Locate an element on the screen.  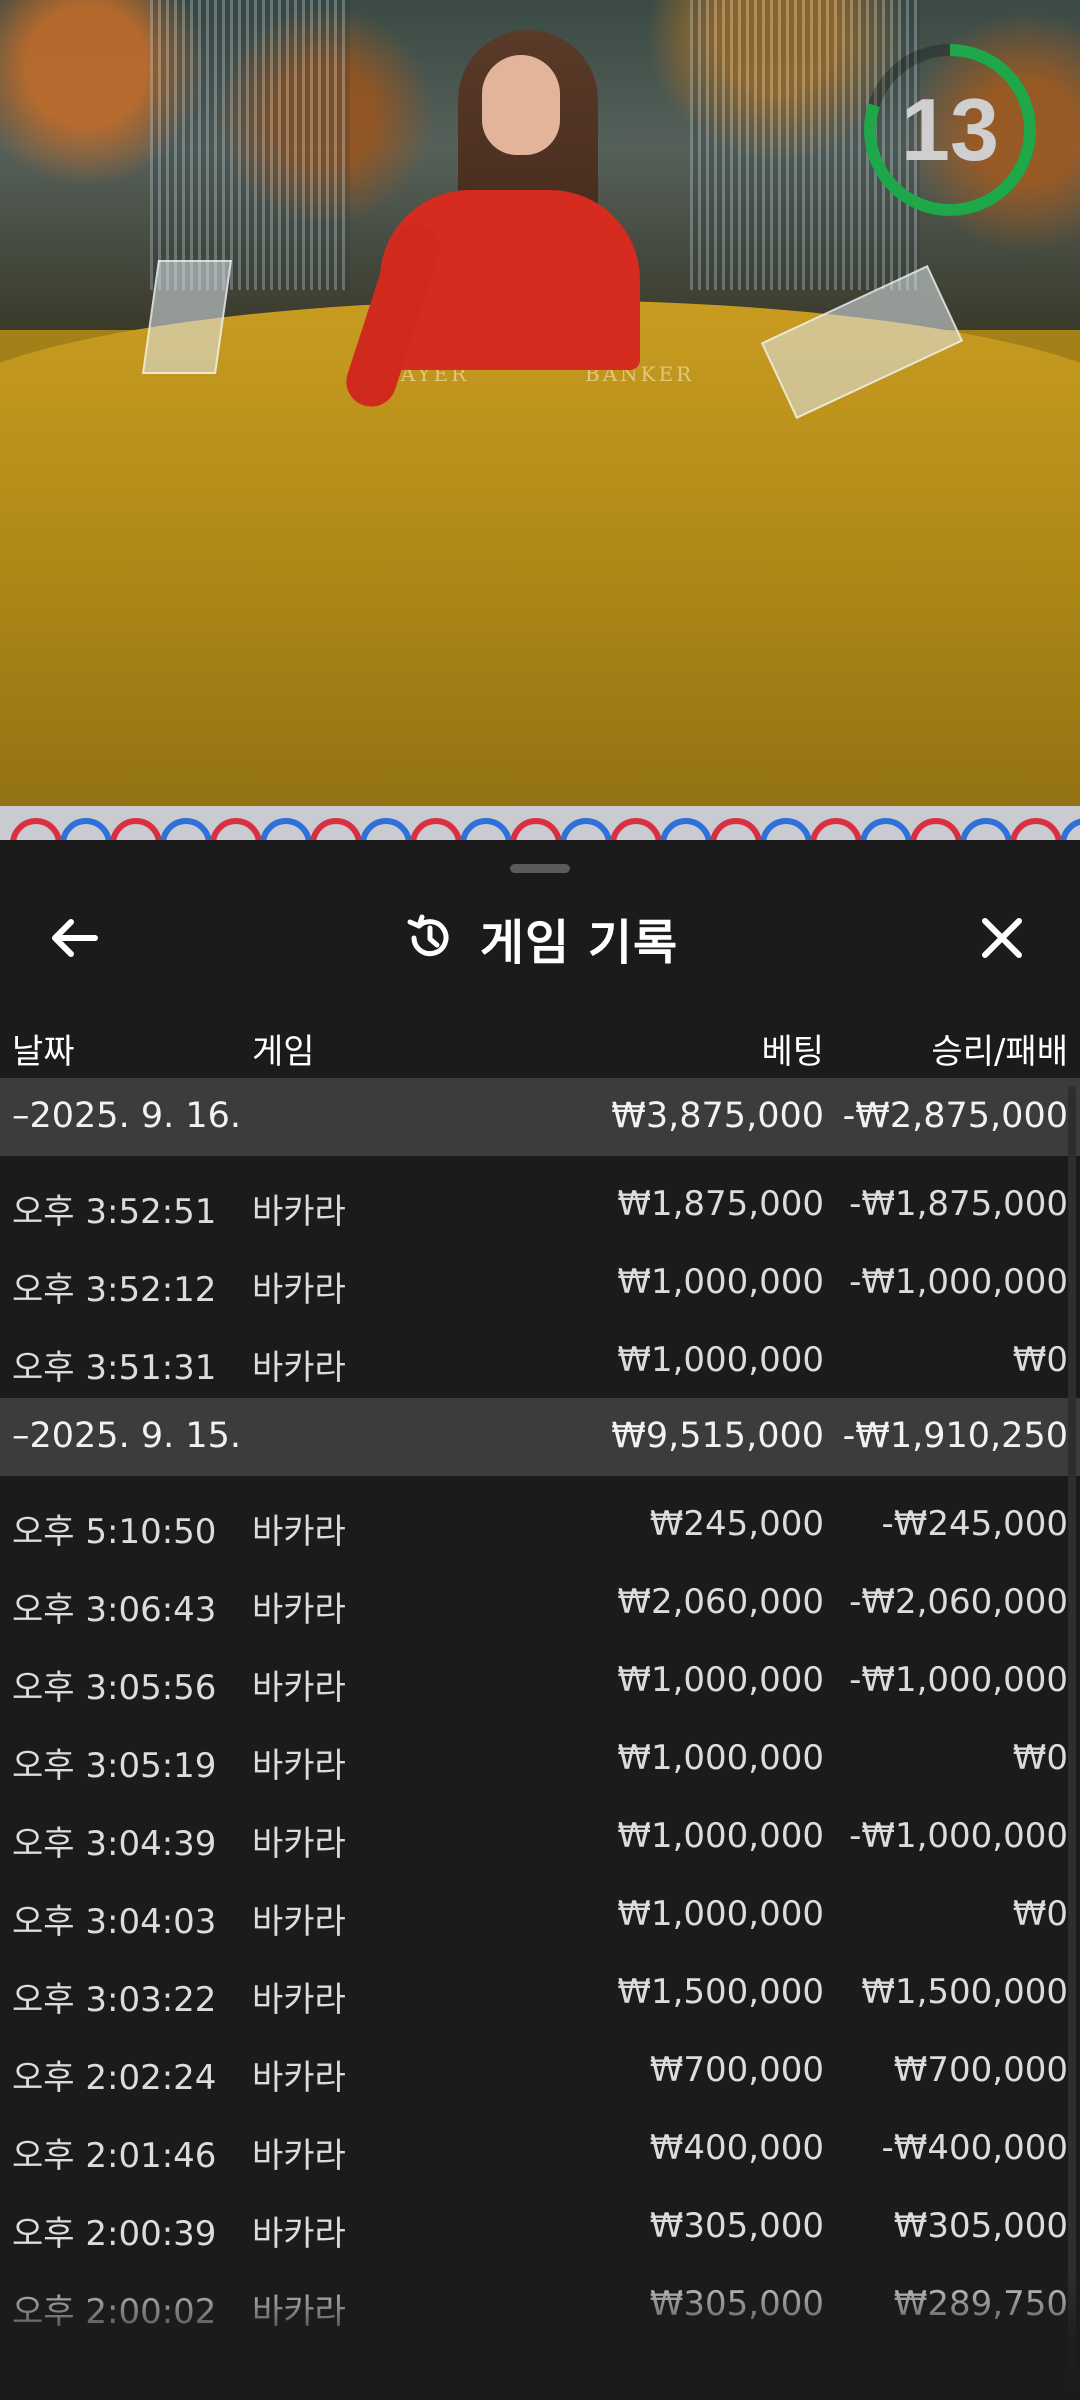
row-result: ₩305,000 is located at coordinates (980, 2226).